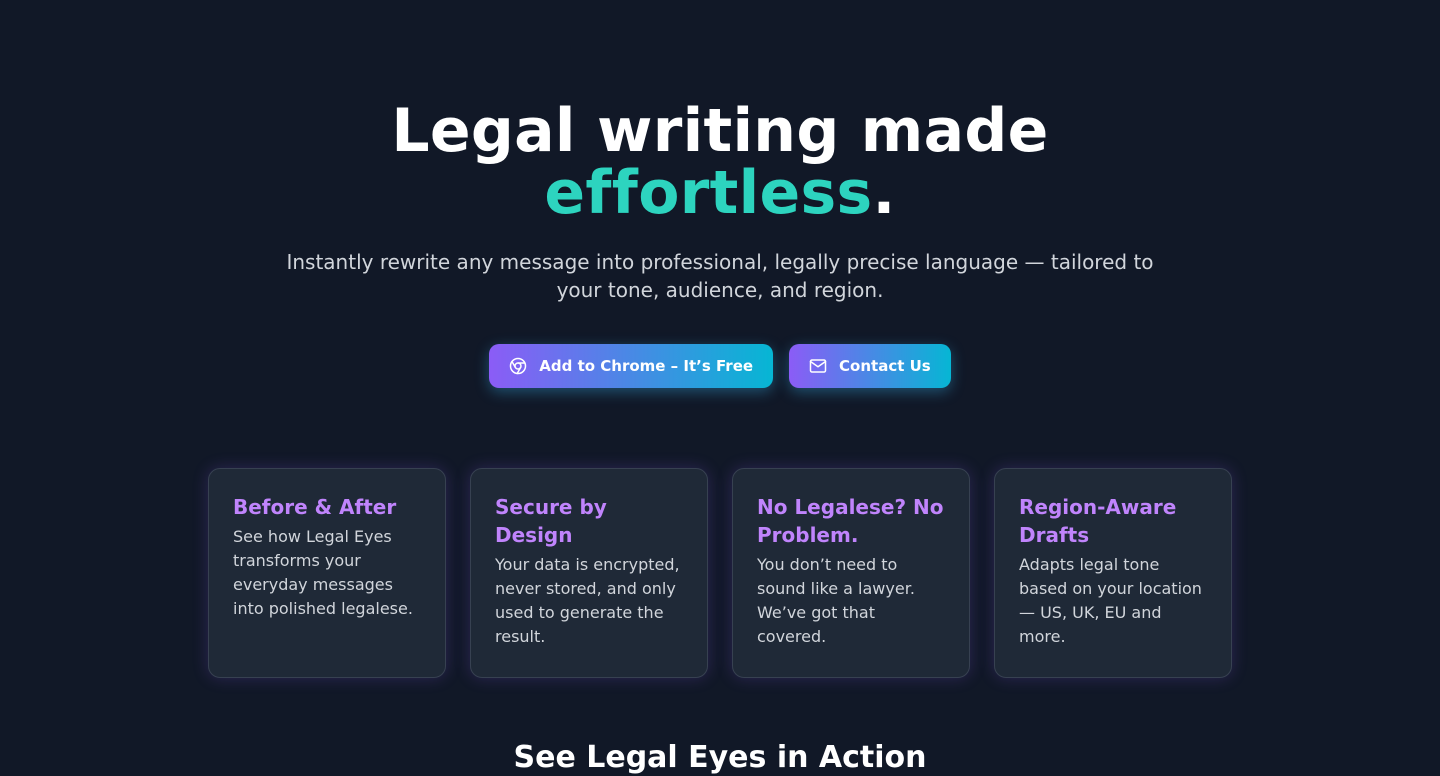  What do you see at coordinates (850, 521) in the screenshot?
I see `feature-card-title: No Legalese? No Problem.` at bounding box center [850, 521].